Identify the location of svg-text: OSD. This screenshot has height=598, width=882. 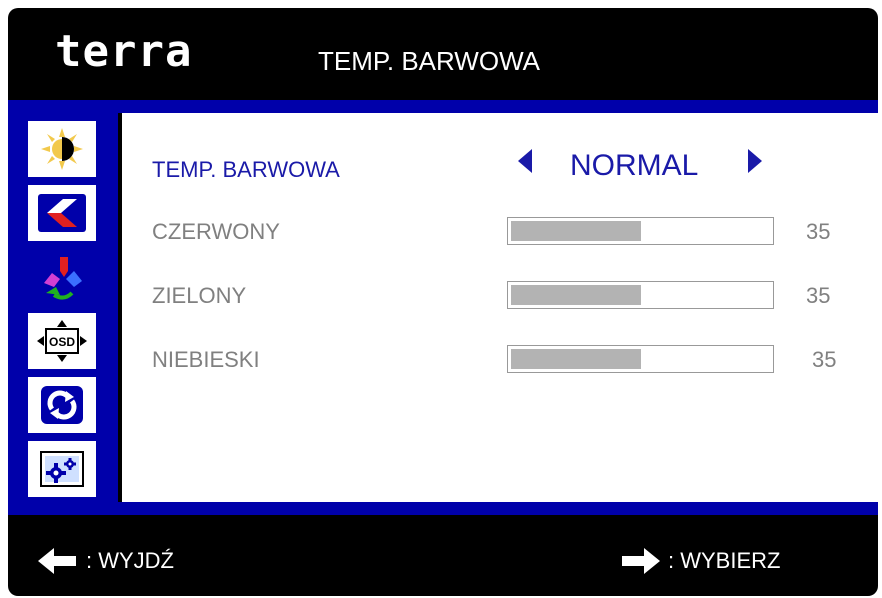
(62, 342).